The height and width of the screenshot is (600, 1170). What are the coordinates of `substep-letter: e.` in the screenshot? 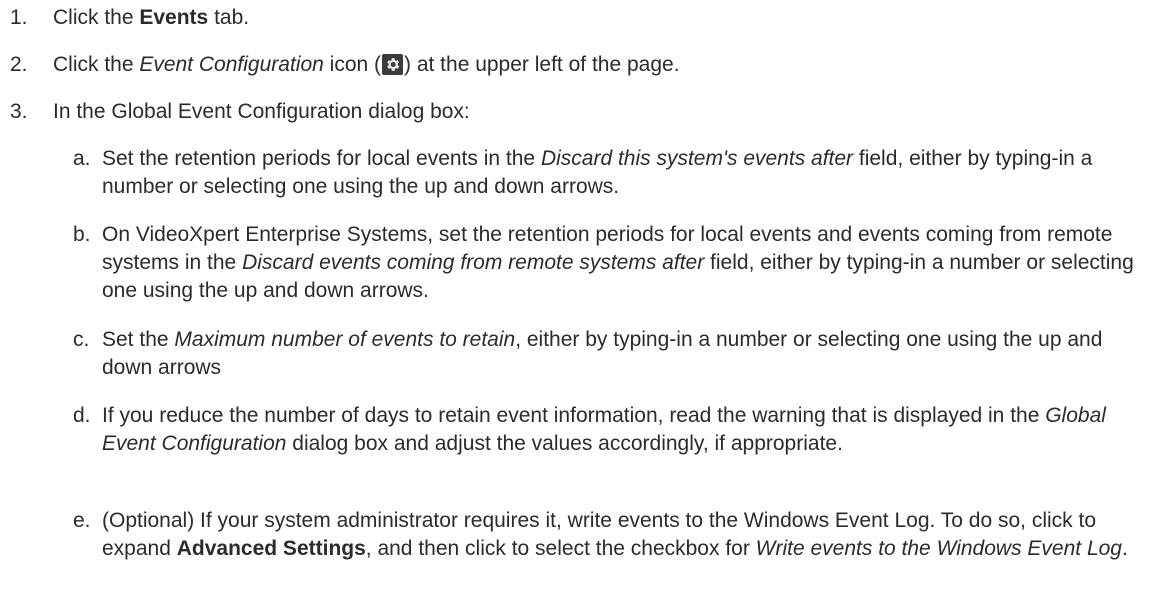 It's located at (82, 520).